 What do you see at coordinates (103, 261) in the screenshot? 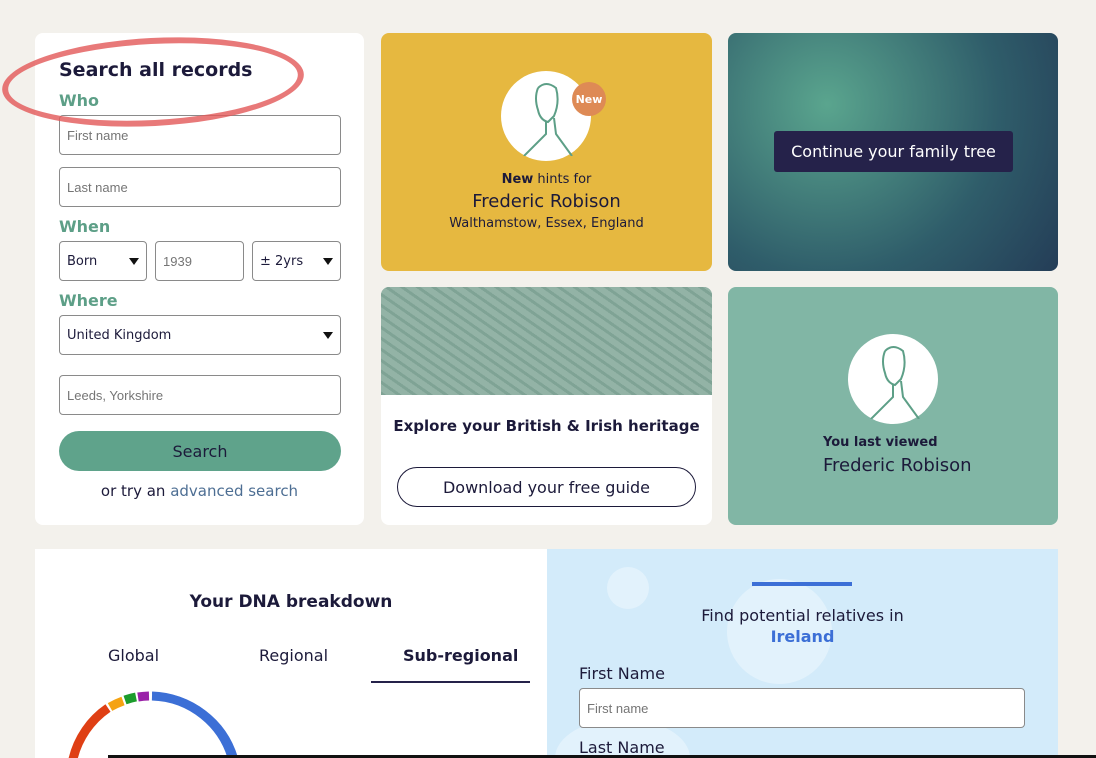
I see `born-select: Born` at bounding box center [103, 261].